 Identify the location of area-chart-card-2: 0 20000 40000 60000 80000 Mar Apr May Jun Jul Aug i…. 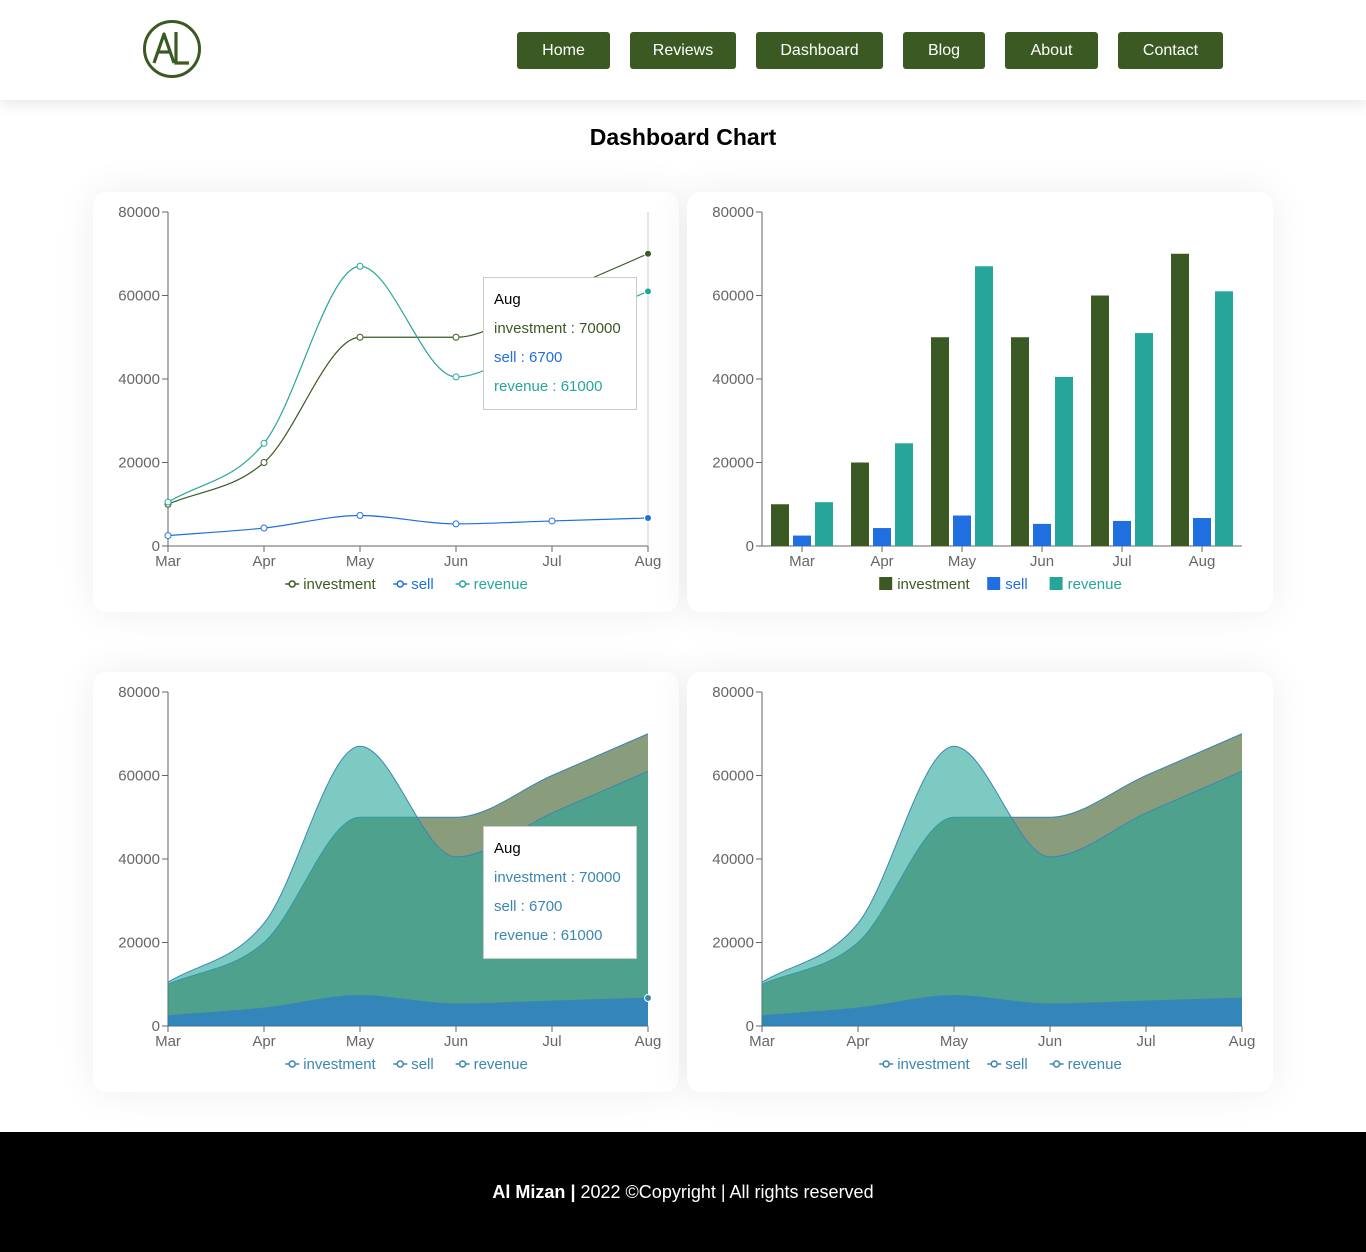
(980, 882).